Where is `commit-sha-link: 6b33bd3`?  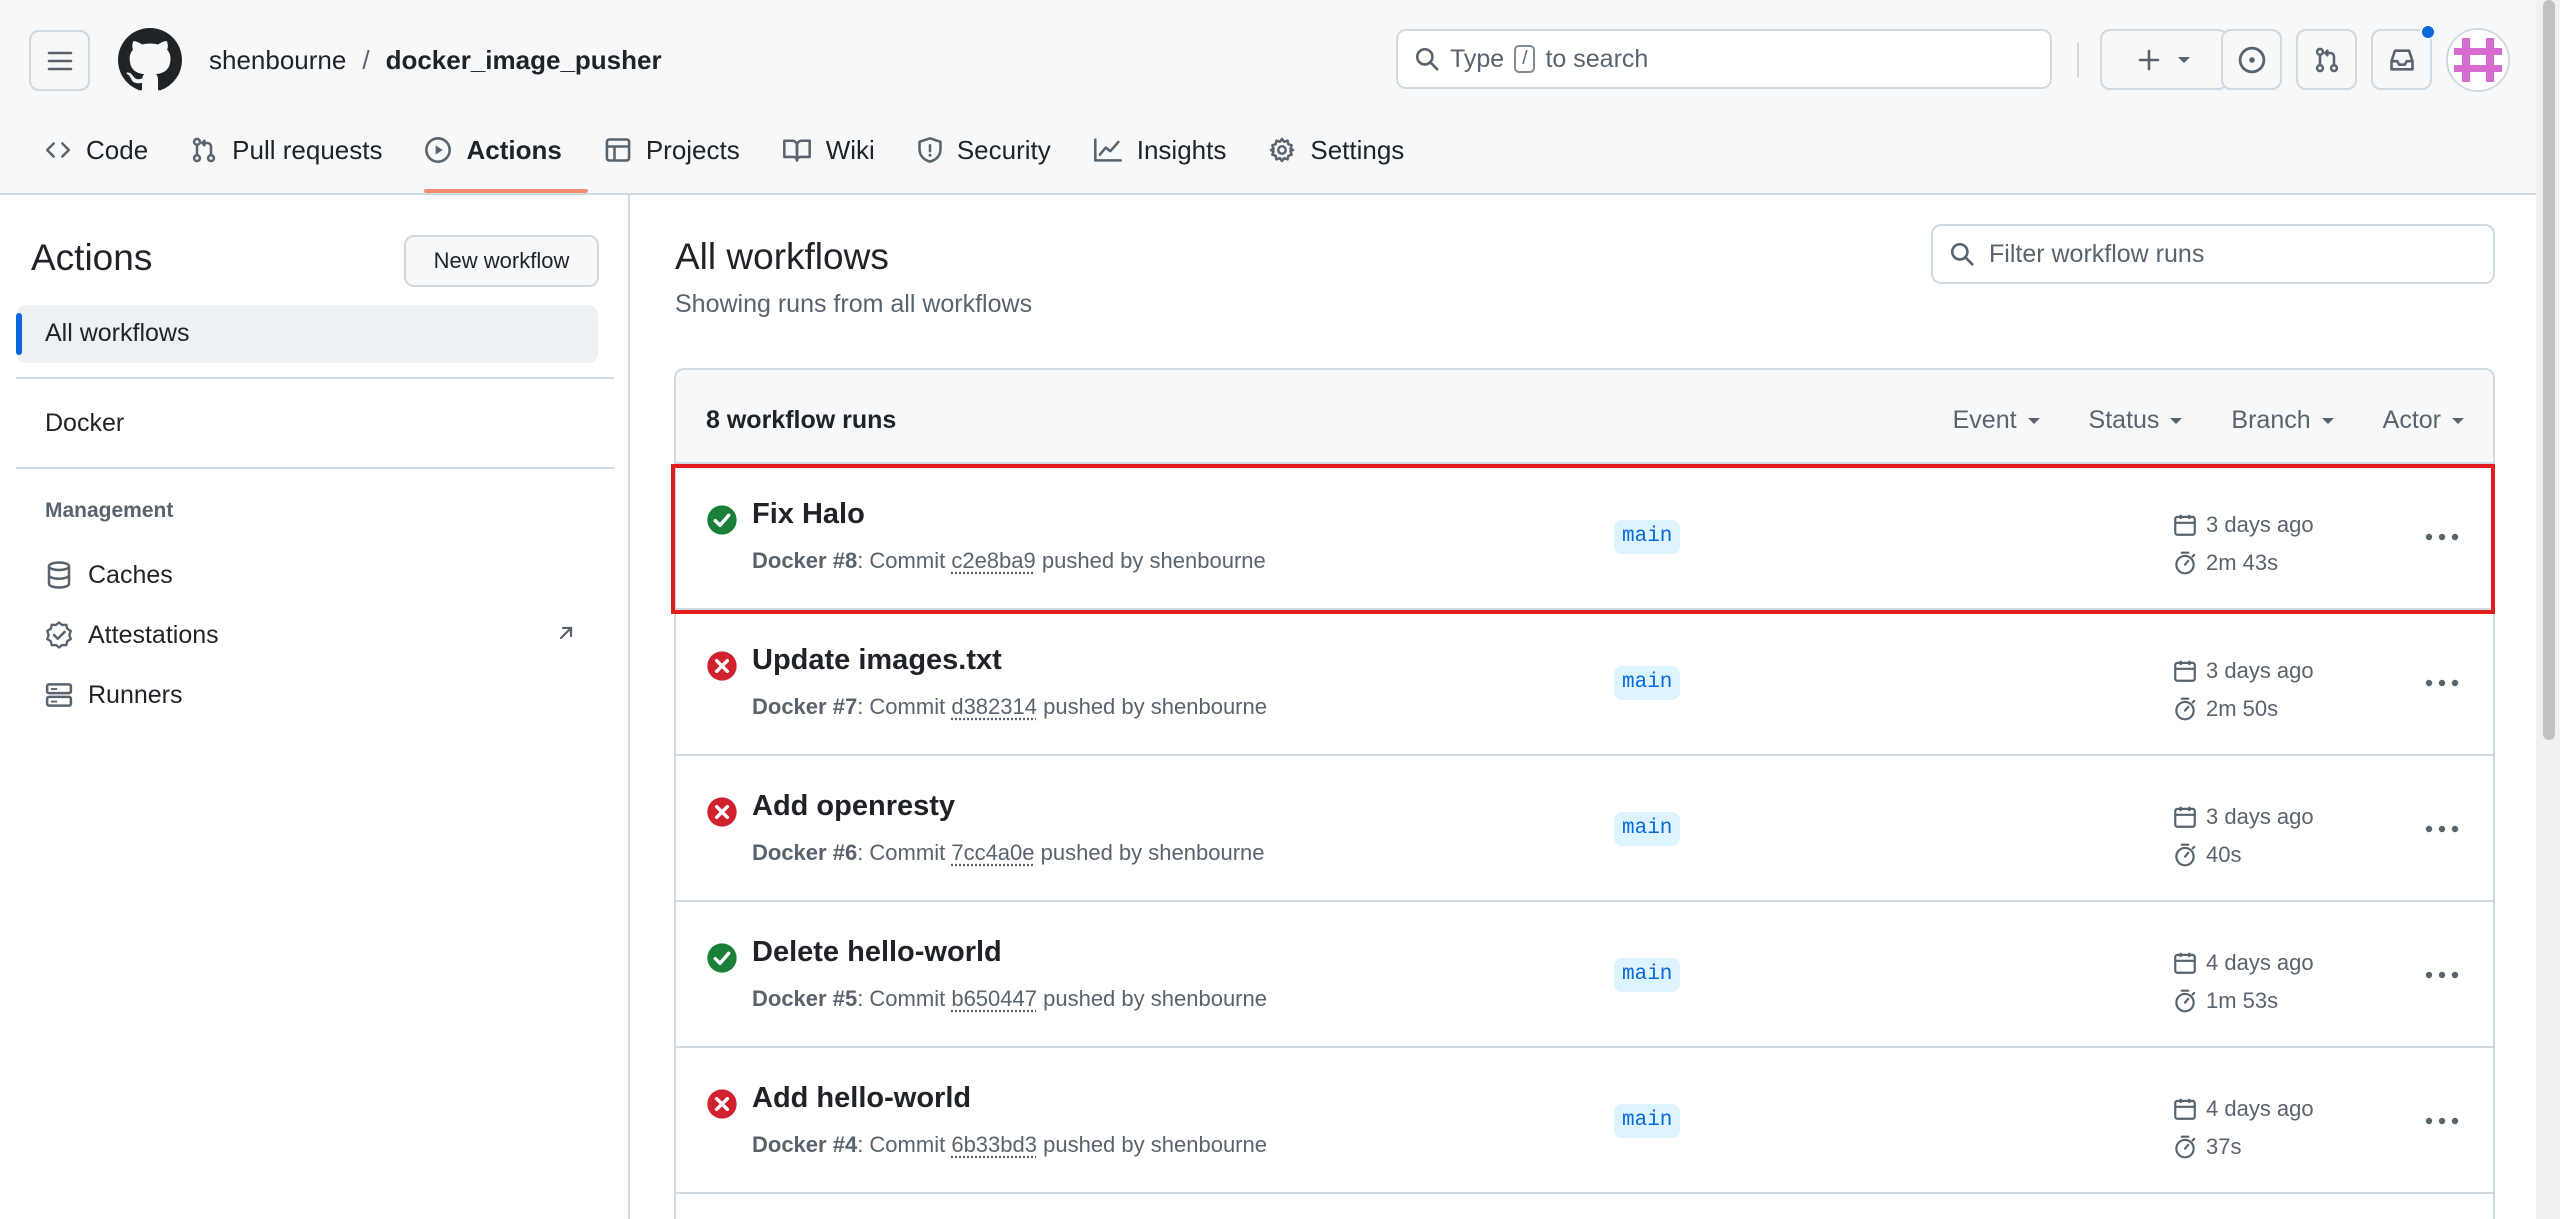
commit-sha-link: 6b33bd3 is located at coordinates (994, 1144).